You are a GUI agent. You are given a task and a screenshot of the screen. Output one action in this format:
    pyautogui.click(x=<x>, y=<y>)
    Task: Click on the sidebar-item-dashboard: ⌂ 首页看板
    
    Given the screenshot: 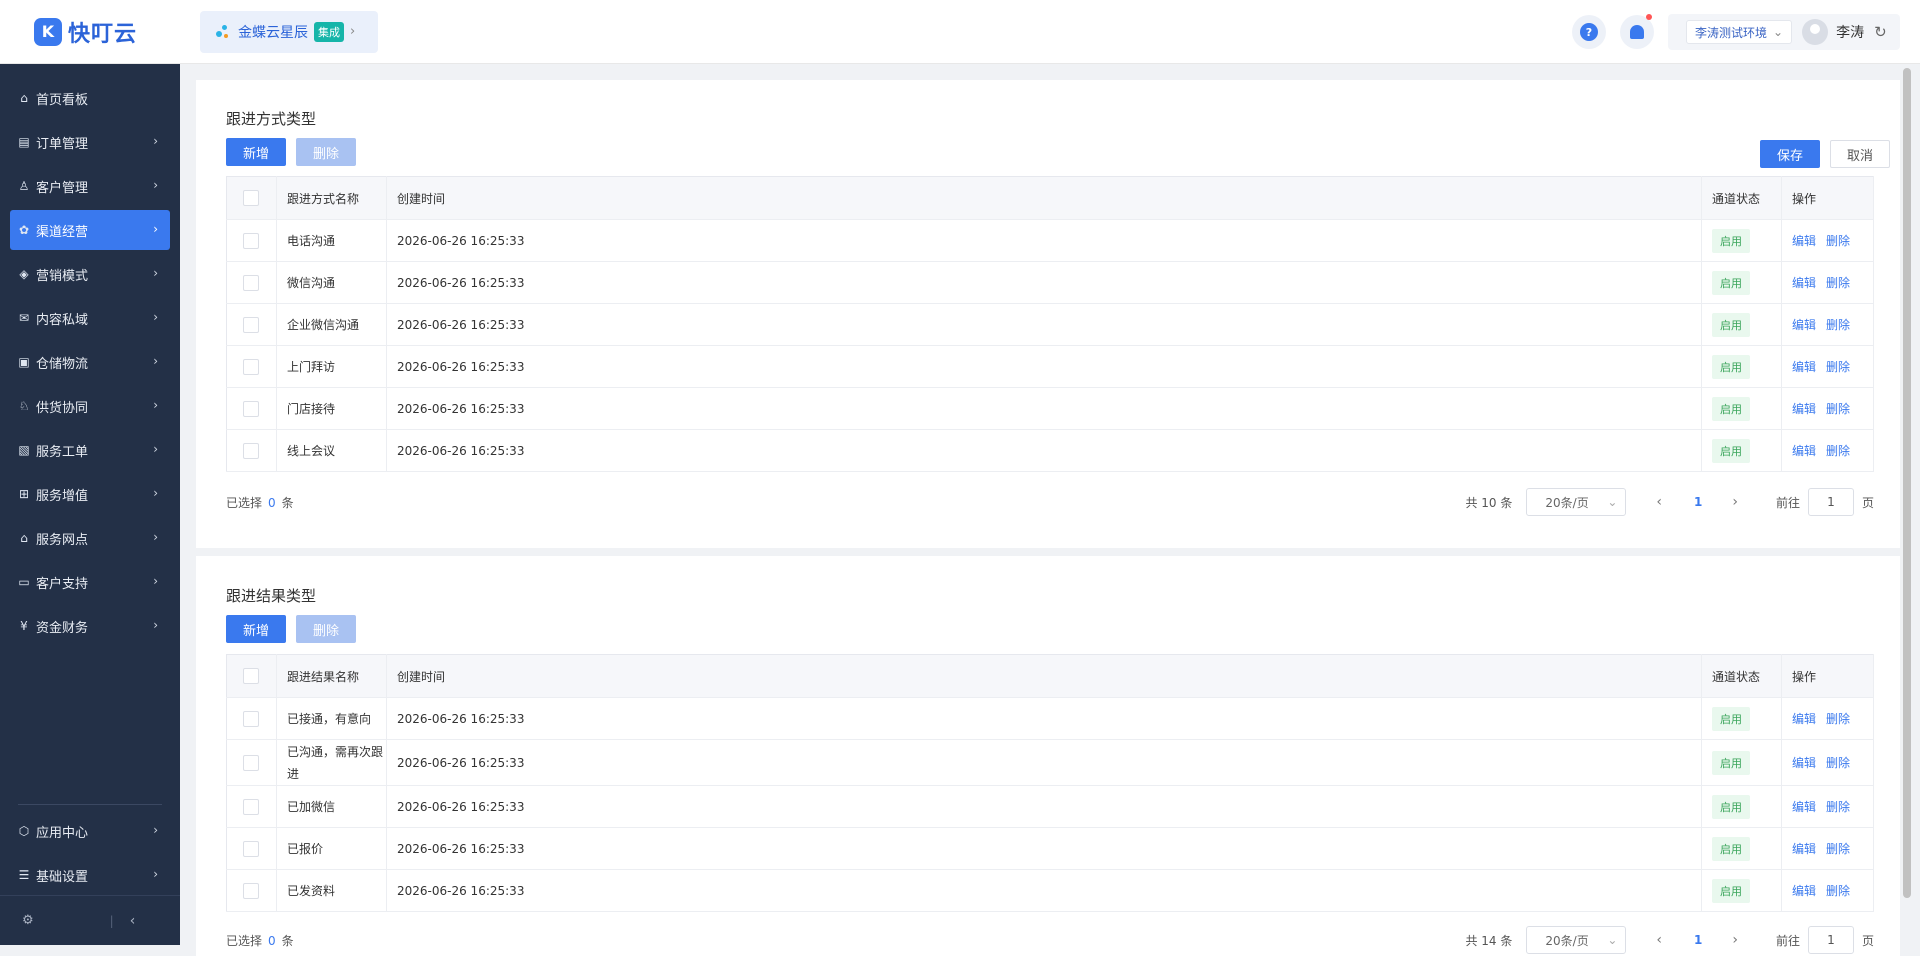 What is the action you would take?
    pyautogui.click(x=90, y=98)
    